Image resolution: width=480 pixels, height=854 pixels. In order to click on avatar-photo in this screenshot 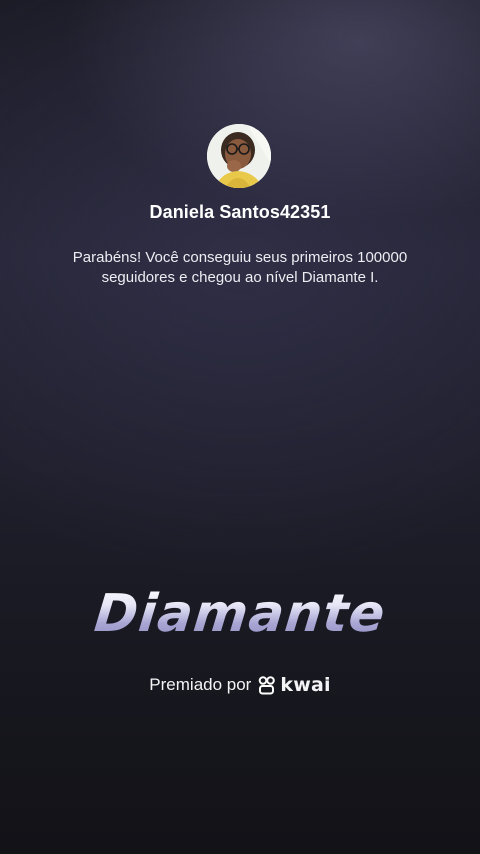, I will do `click(239, 156)`.